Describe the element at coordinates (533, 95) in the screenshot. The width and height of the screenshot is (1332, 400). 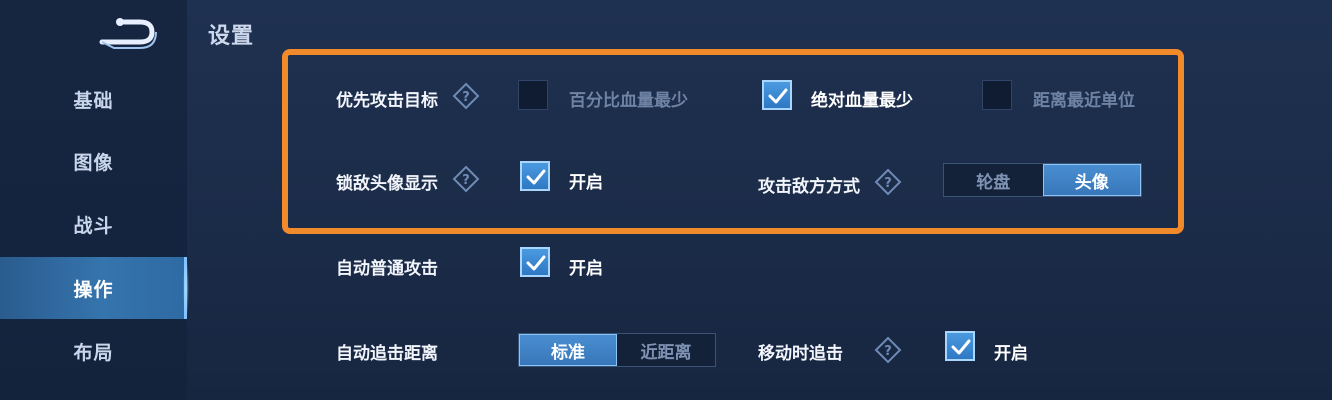
I see `checkbox-percent-hp` at that location.